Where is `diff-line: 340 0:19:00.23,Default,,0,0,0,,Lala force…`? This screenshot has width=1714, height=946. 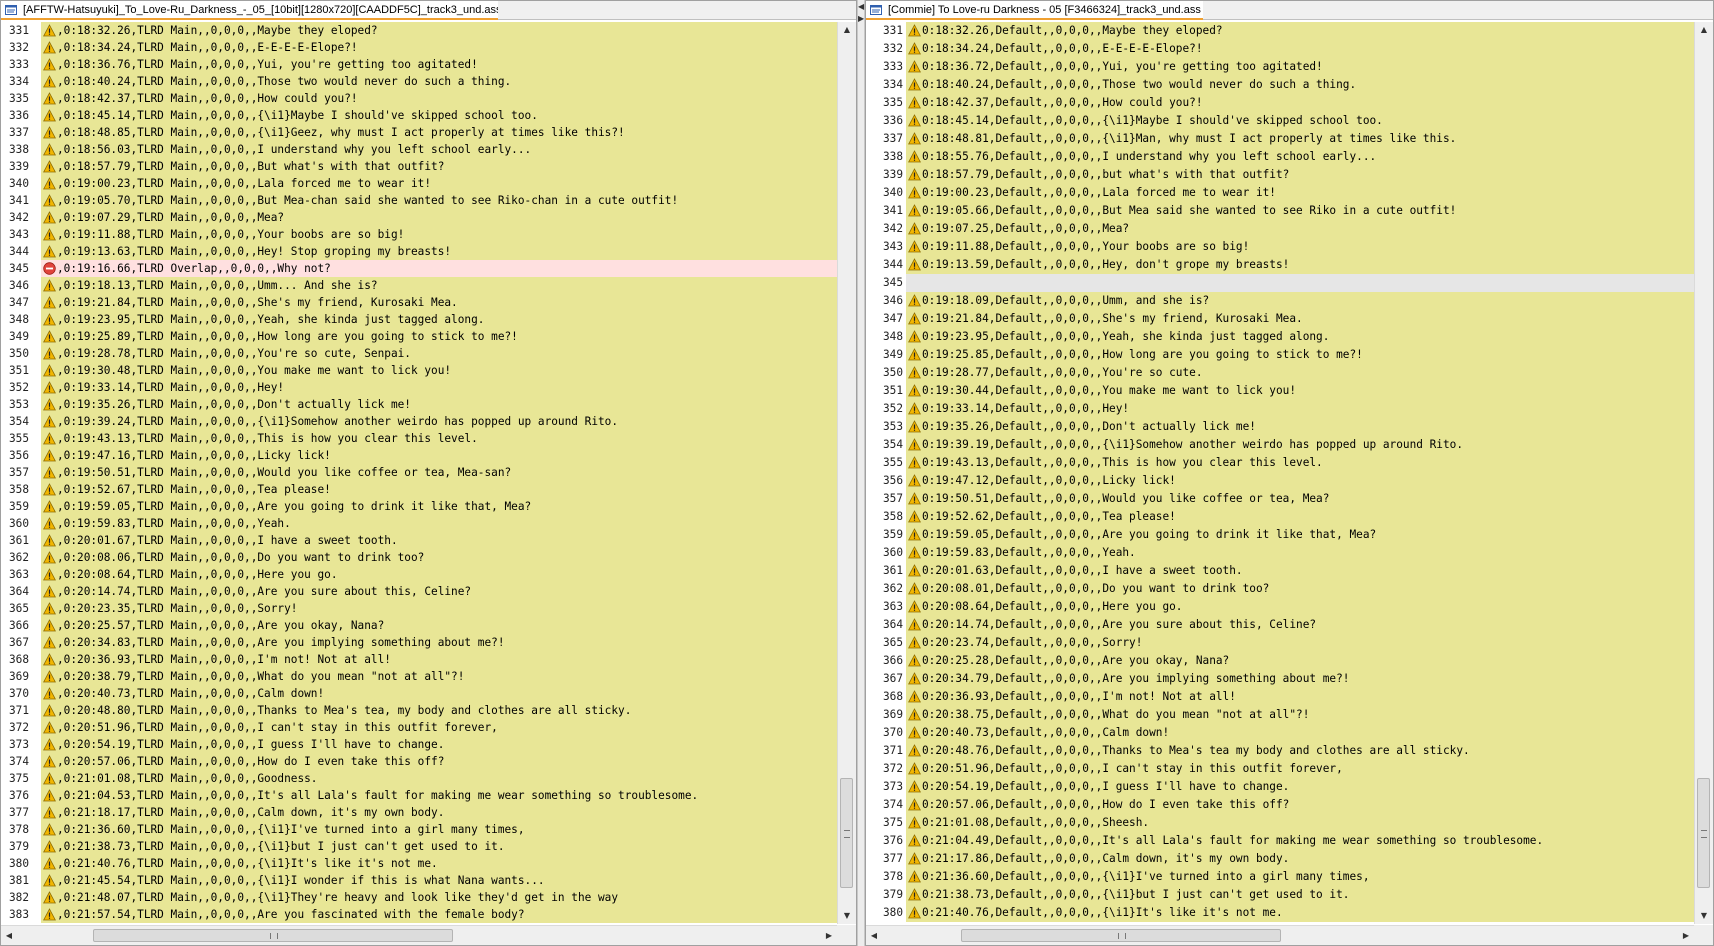
diff-line: 340 0:19:00.23,Default,,0,0,0,,Lala force… is located at coordinates (1280, 193).